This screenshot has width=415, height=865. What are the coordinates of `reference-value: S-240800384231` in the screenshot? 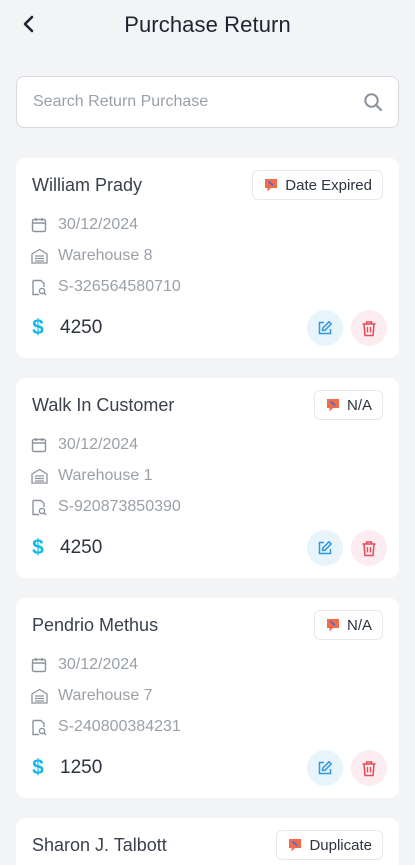 It's located at (119, 726).